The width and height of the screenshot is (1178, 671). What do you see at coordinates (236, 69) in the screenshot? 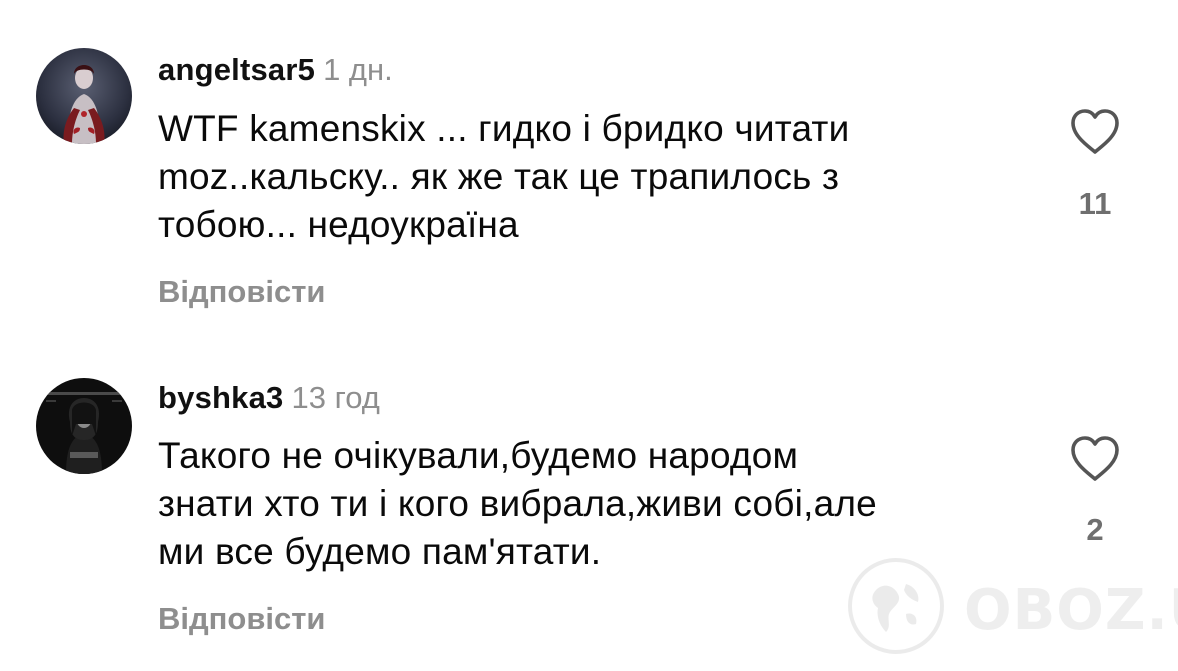
I see `username: angeltsar5` at bounding box center [236, 69].